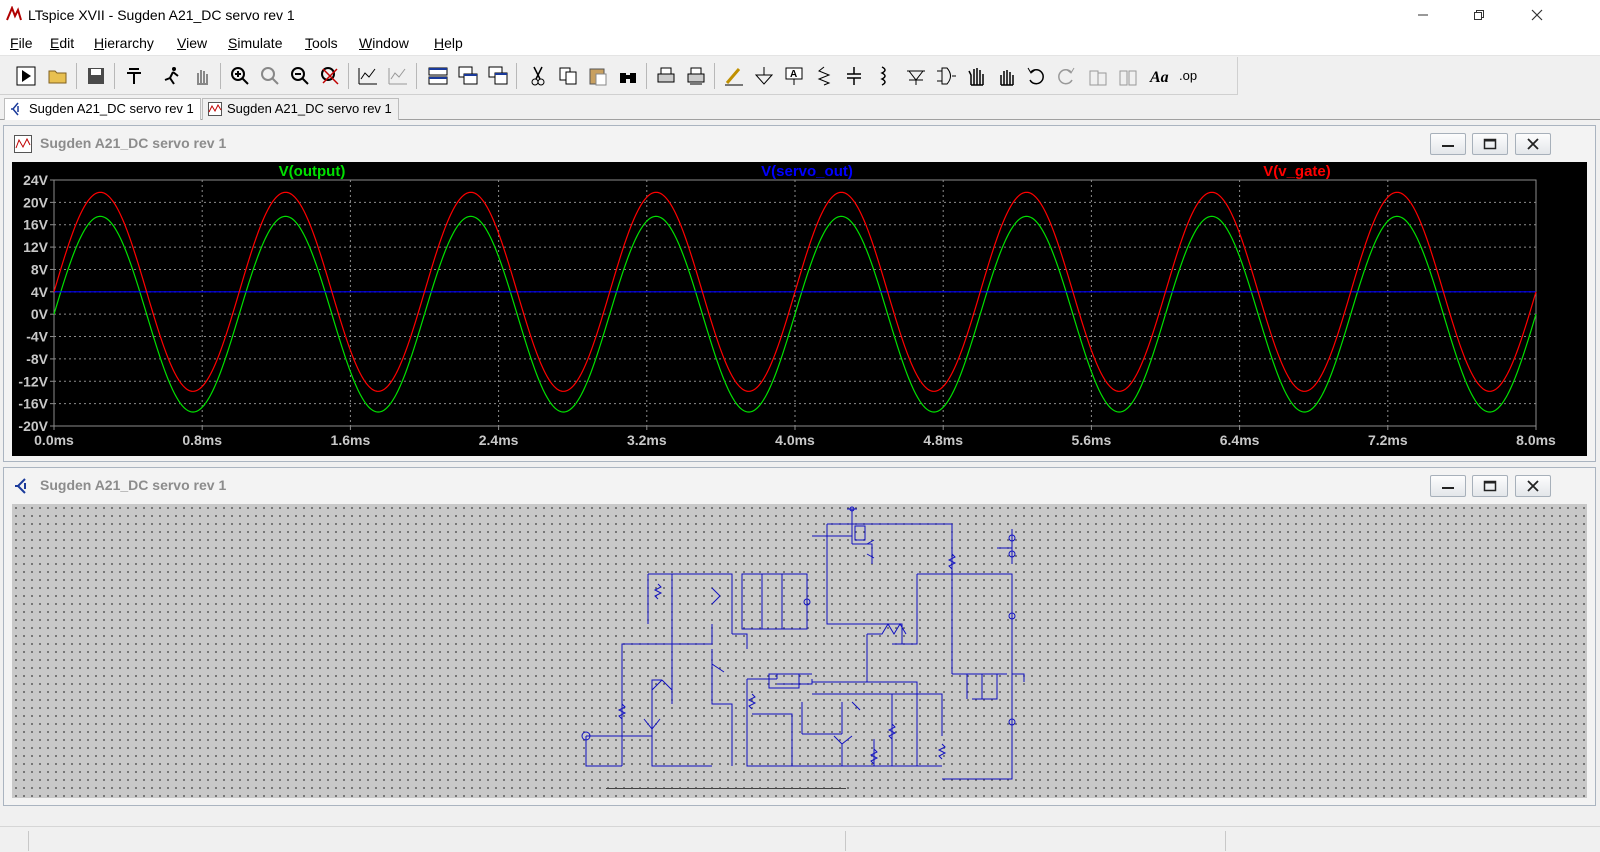 The height and width of the screenshot is (852, 1600). I want to click on x-tick-label: 7.2ms, so click(1388, 440).